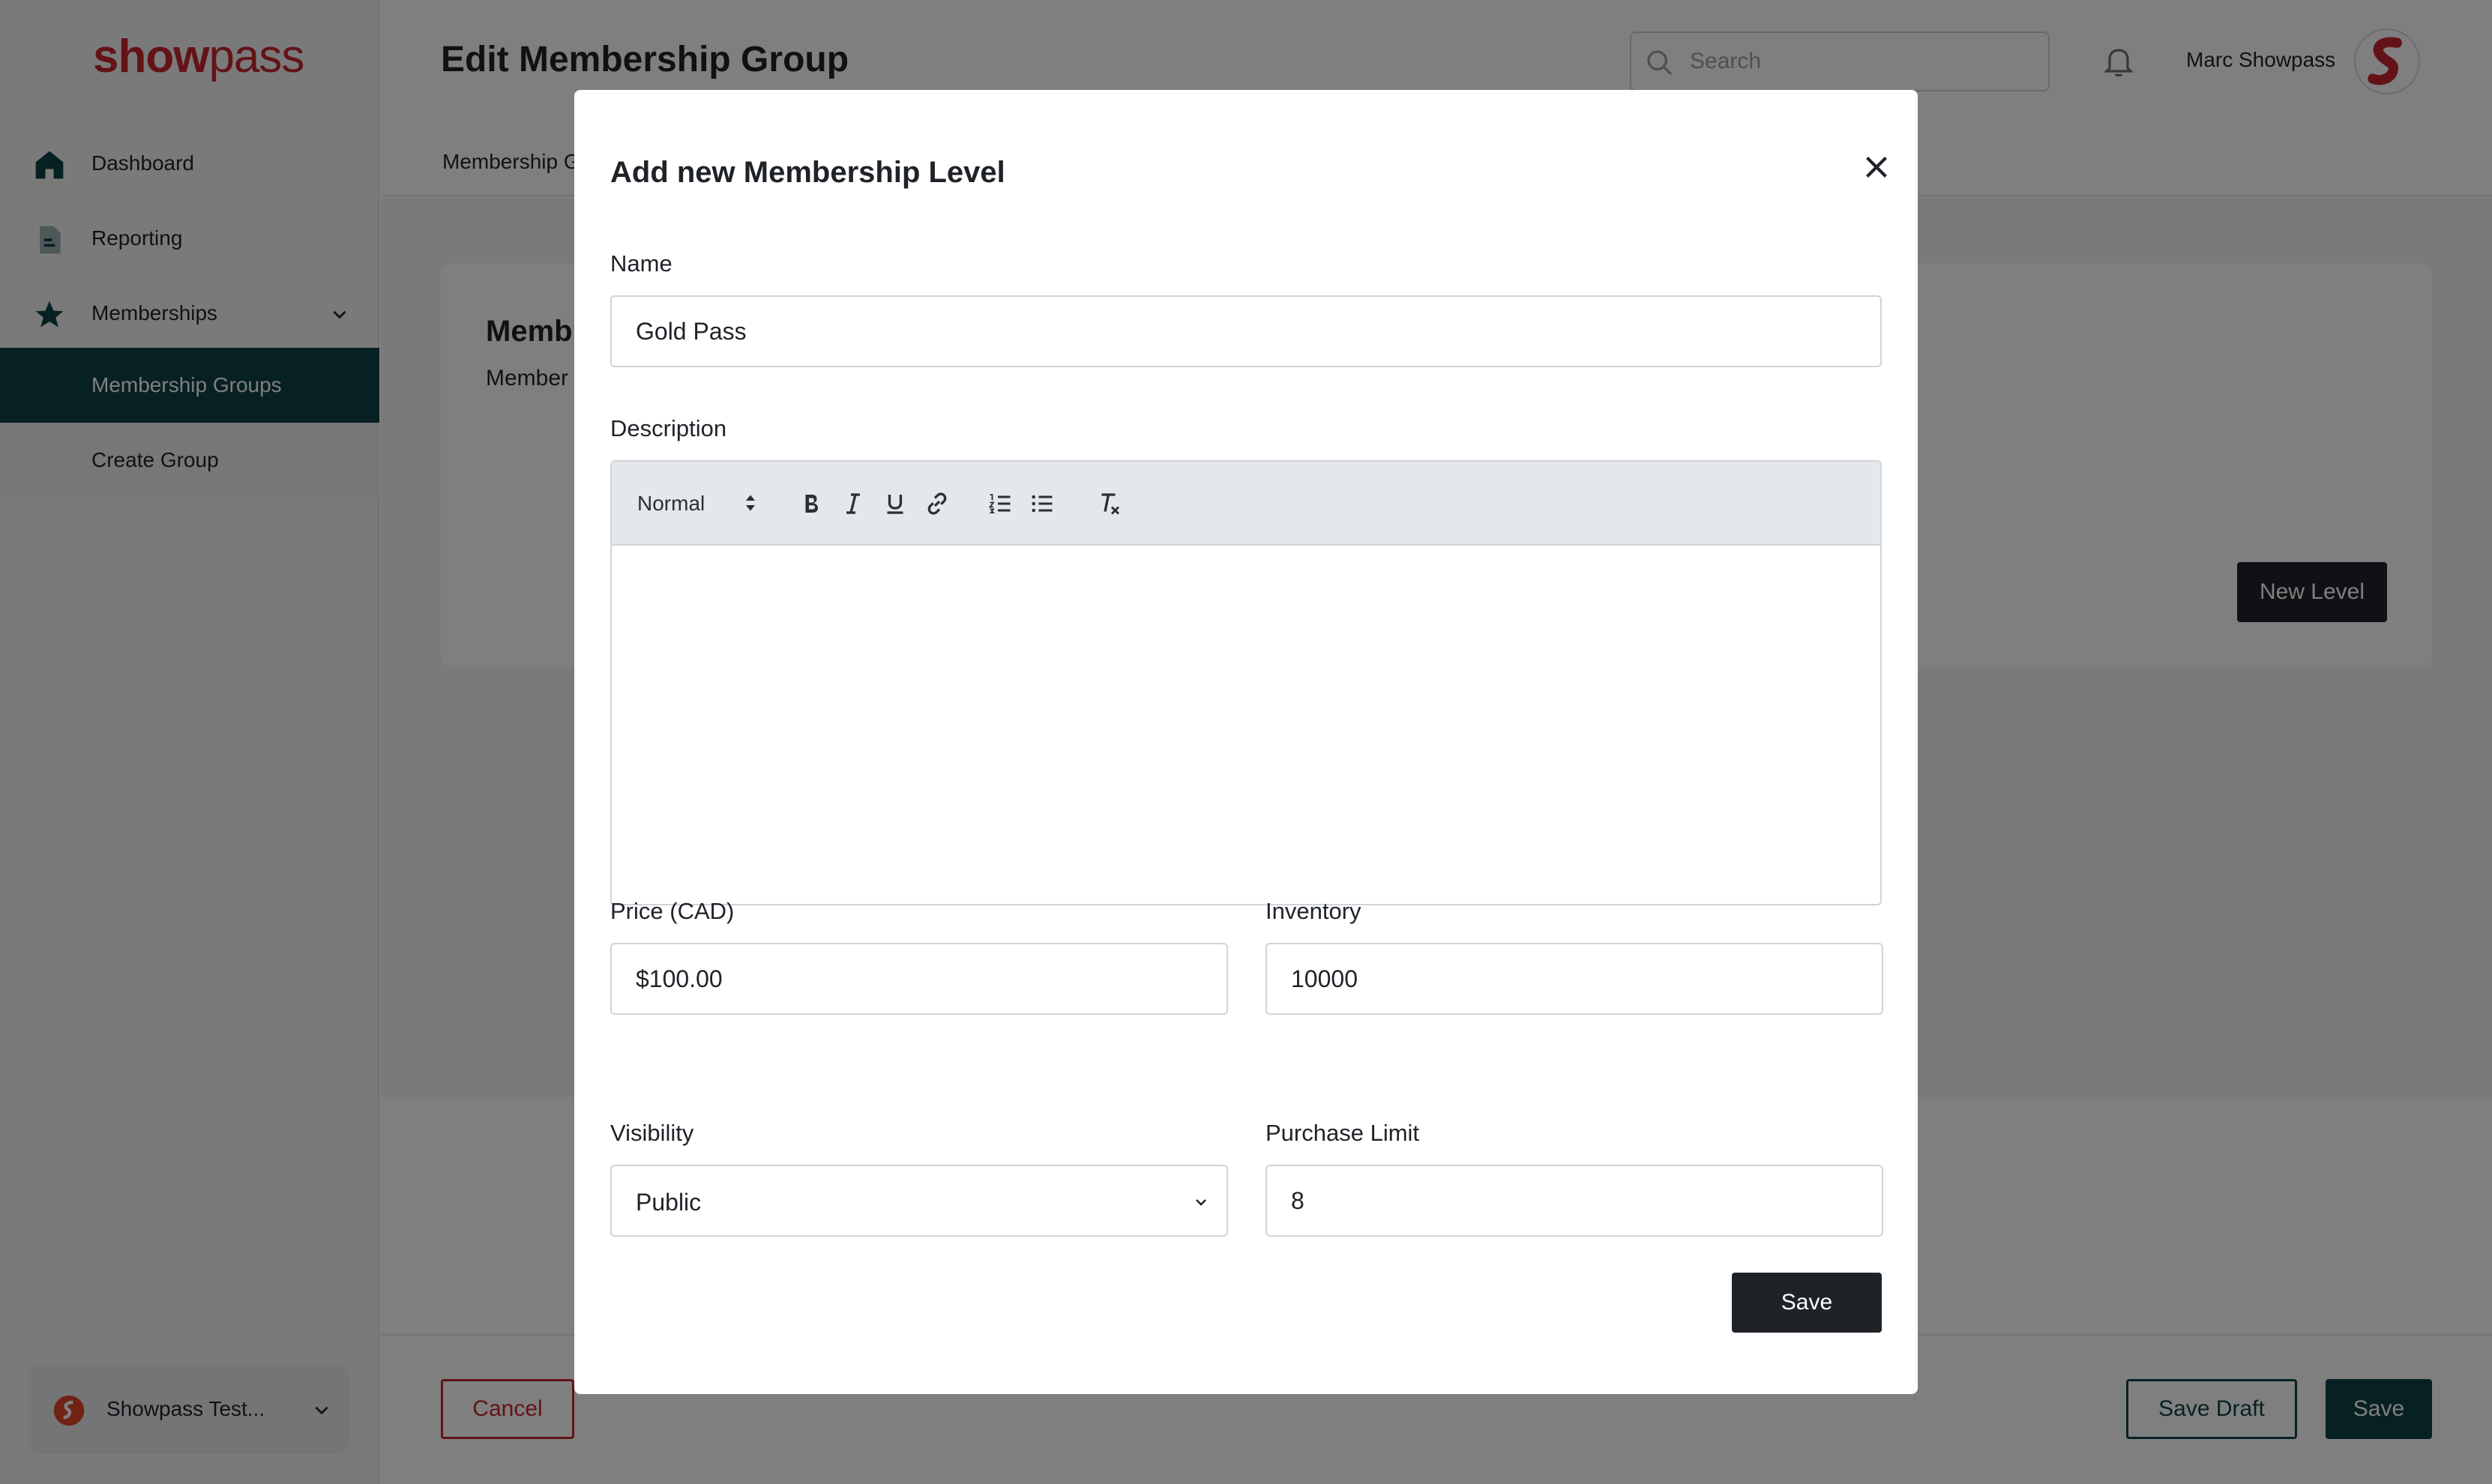 This screenshot has width=2492, height=1484. I want to click on bold-icon, so click(811, 504).